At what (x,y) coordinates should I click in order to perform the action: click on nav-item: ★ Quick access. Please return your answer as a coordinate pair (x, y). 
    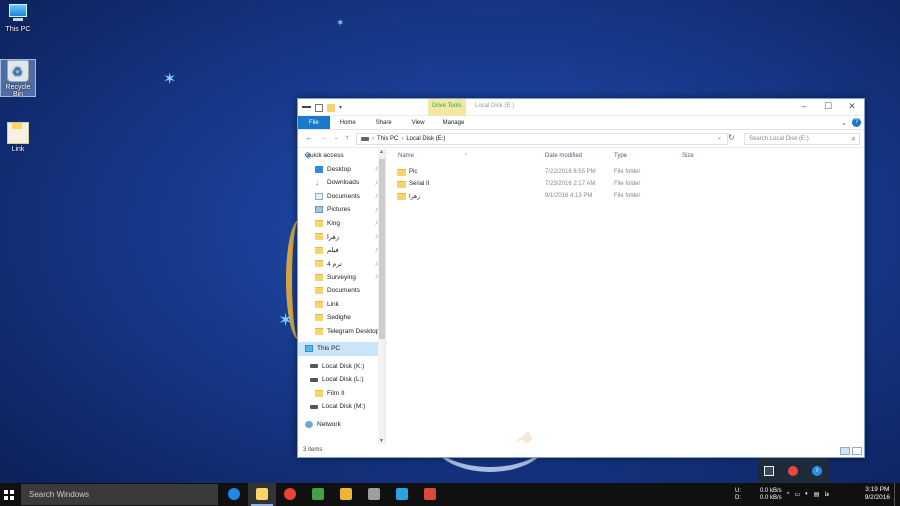
    Looking at the image, I should click on (341, 156).